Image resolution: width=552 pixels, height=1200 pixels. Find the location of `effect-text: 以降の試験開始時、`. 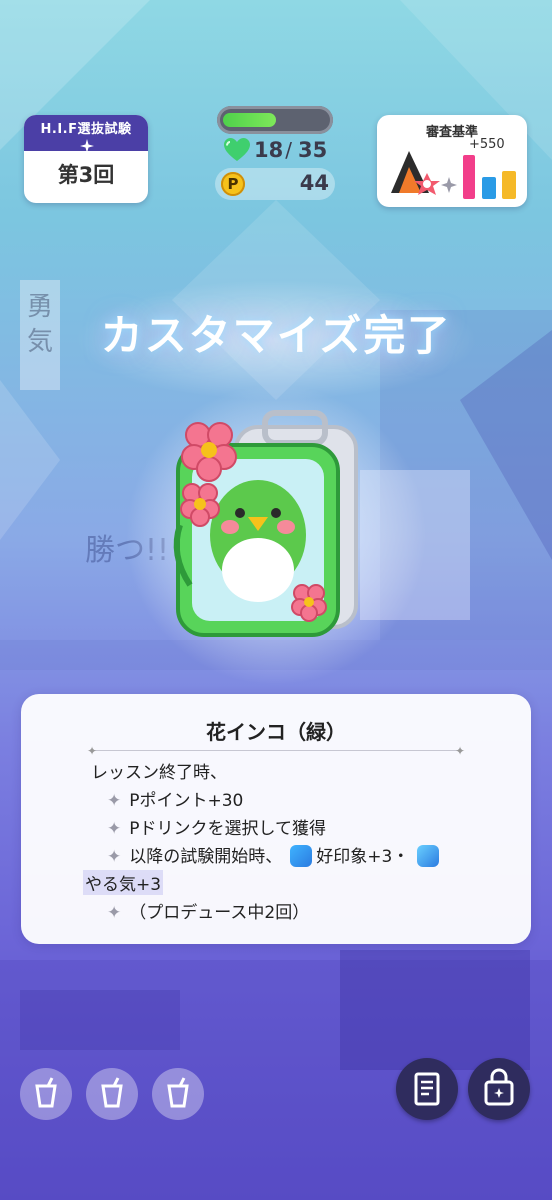

effect-text: 以降の試験開始時、 is located at coordinates (206, 857).